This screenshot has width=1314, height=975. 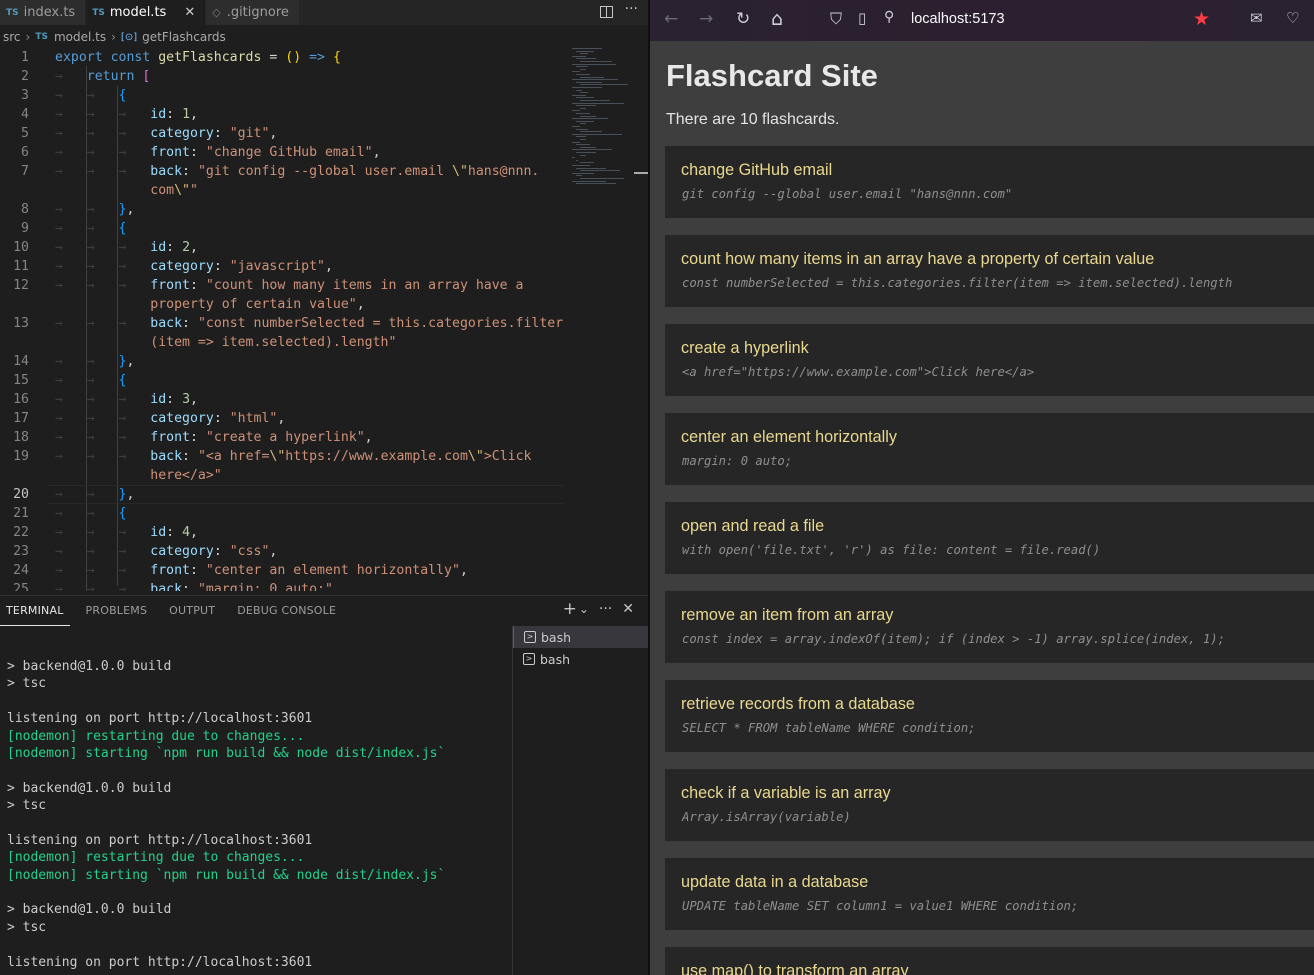 I want to click on minimap, so click(x=599, y=121).